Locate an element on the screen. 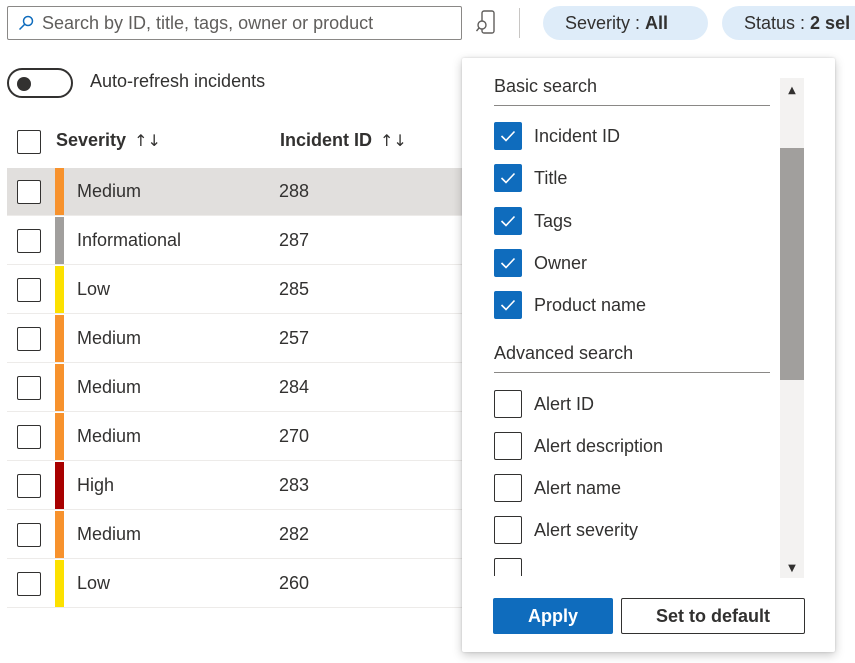 The height and width of the screenshot is (663, 855). search-input is located at coordinates (242, 23).